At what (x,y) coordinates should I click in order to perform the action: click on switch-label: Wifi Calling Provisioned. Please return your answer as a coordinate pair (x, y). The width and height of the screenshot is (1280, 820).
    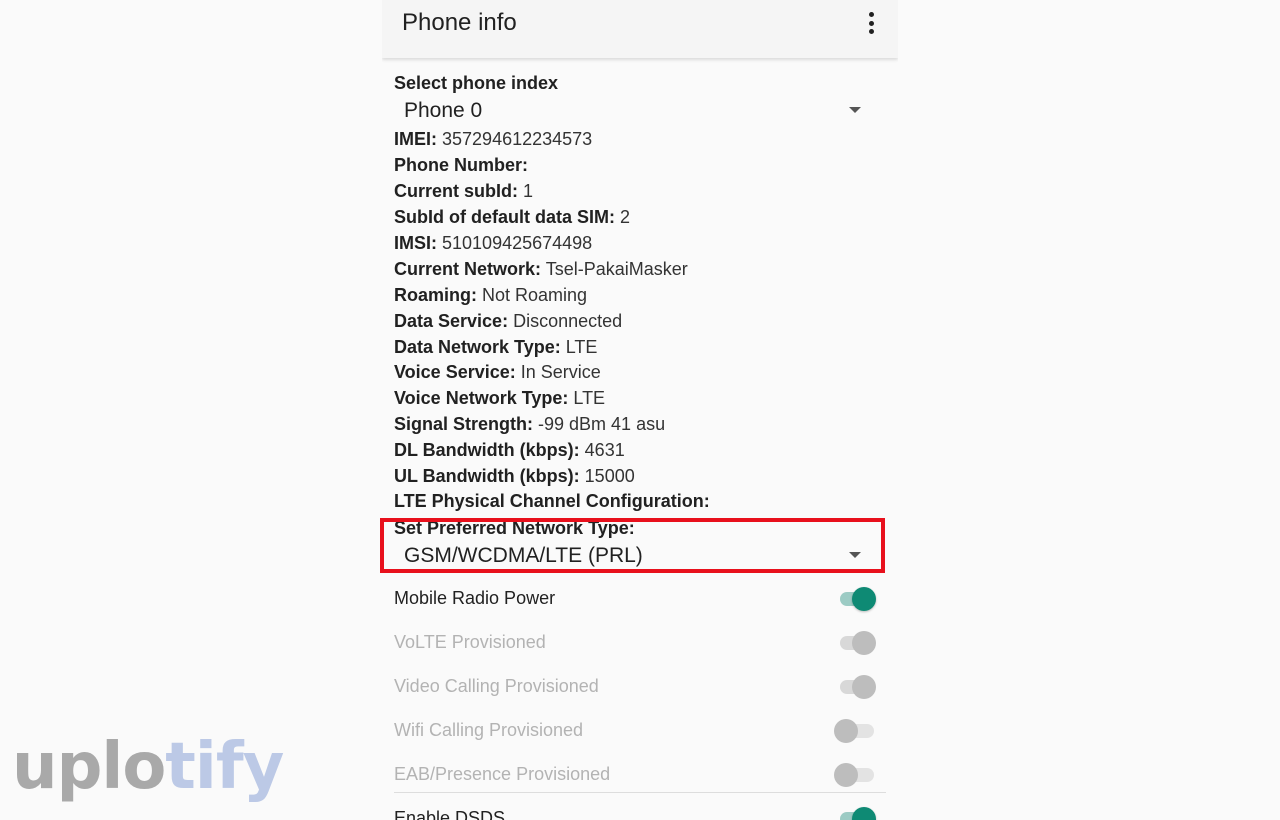
    Looking at the image, I should click on (489, 730).